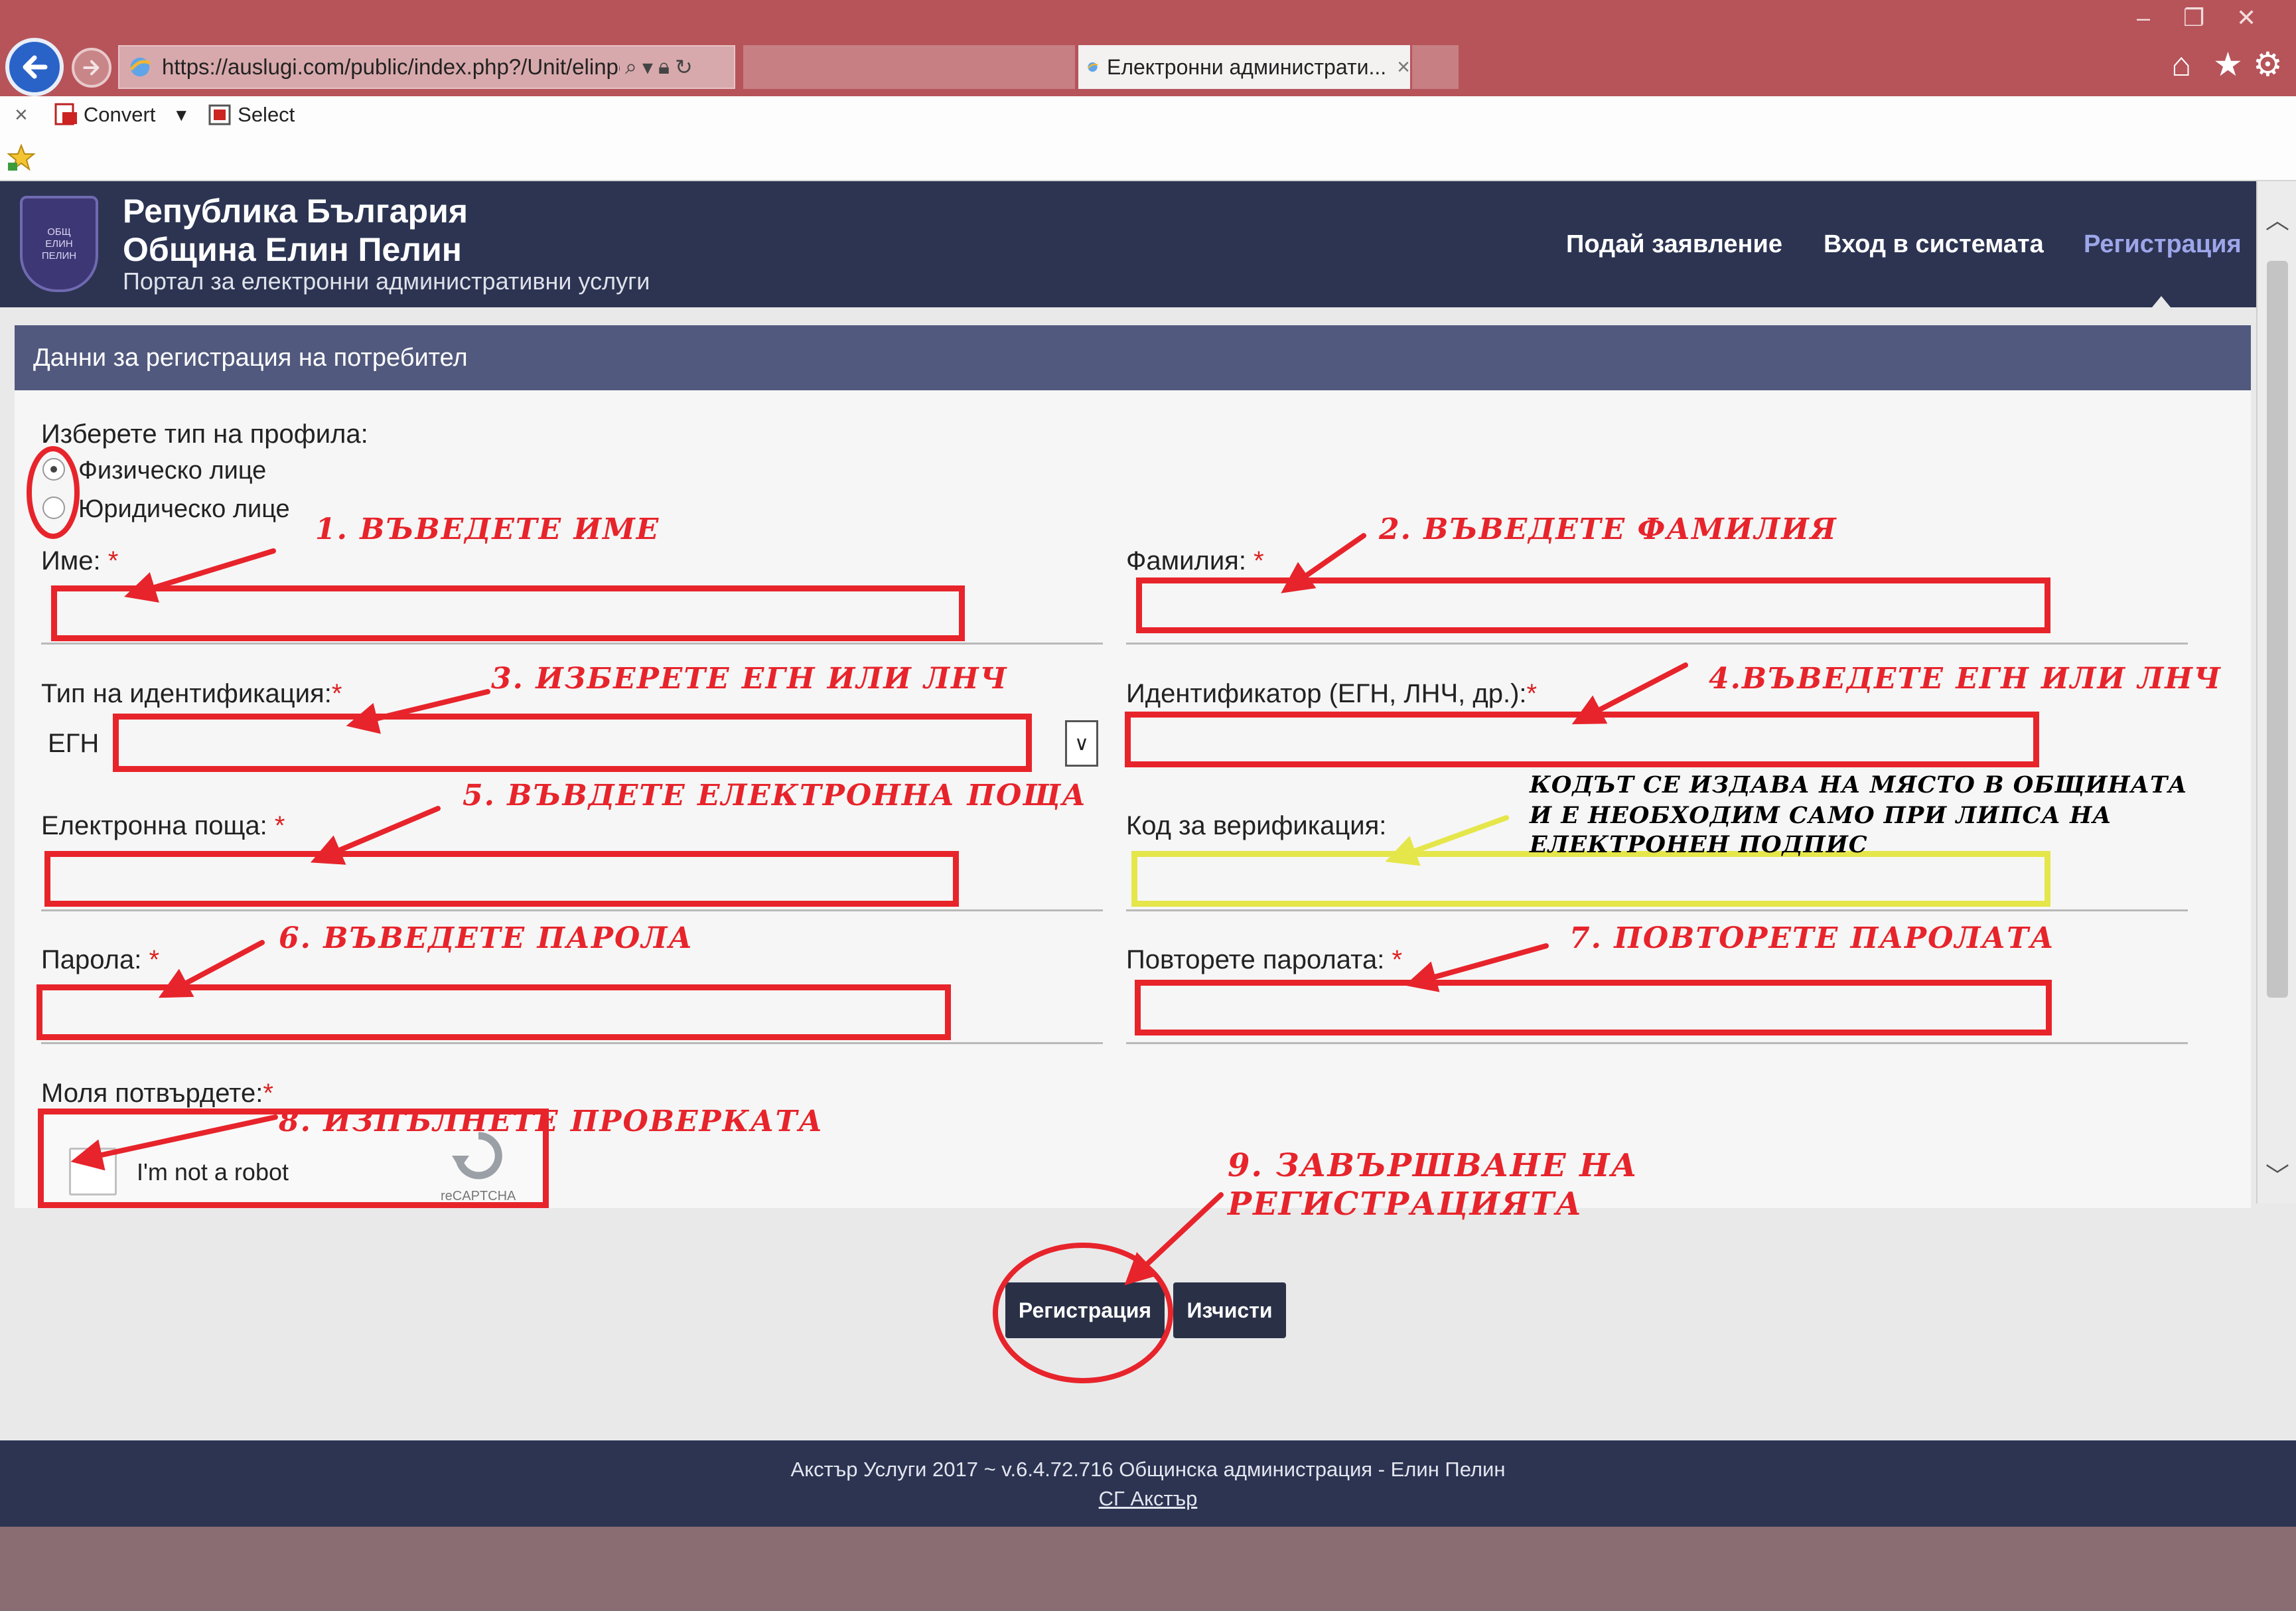  What do you see at coordinates (181, 115) in the screenshot?
I see `convert-dropdown-icon: ▼` at bounding box center [181, 115].